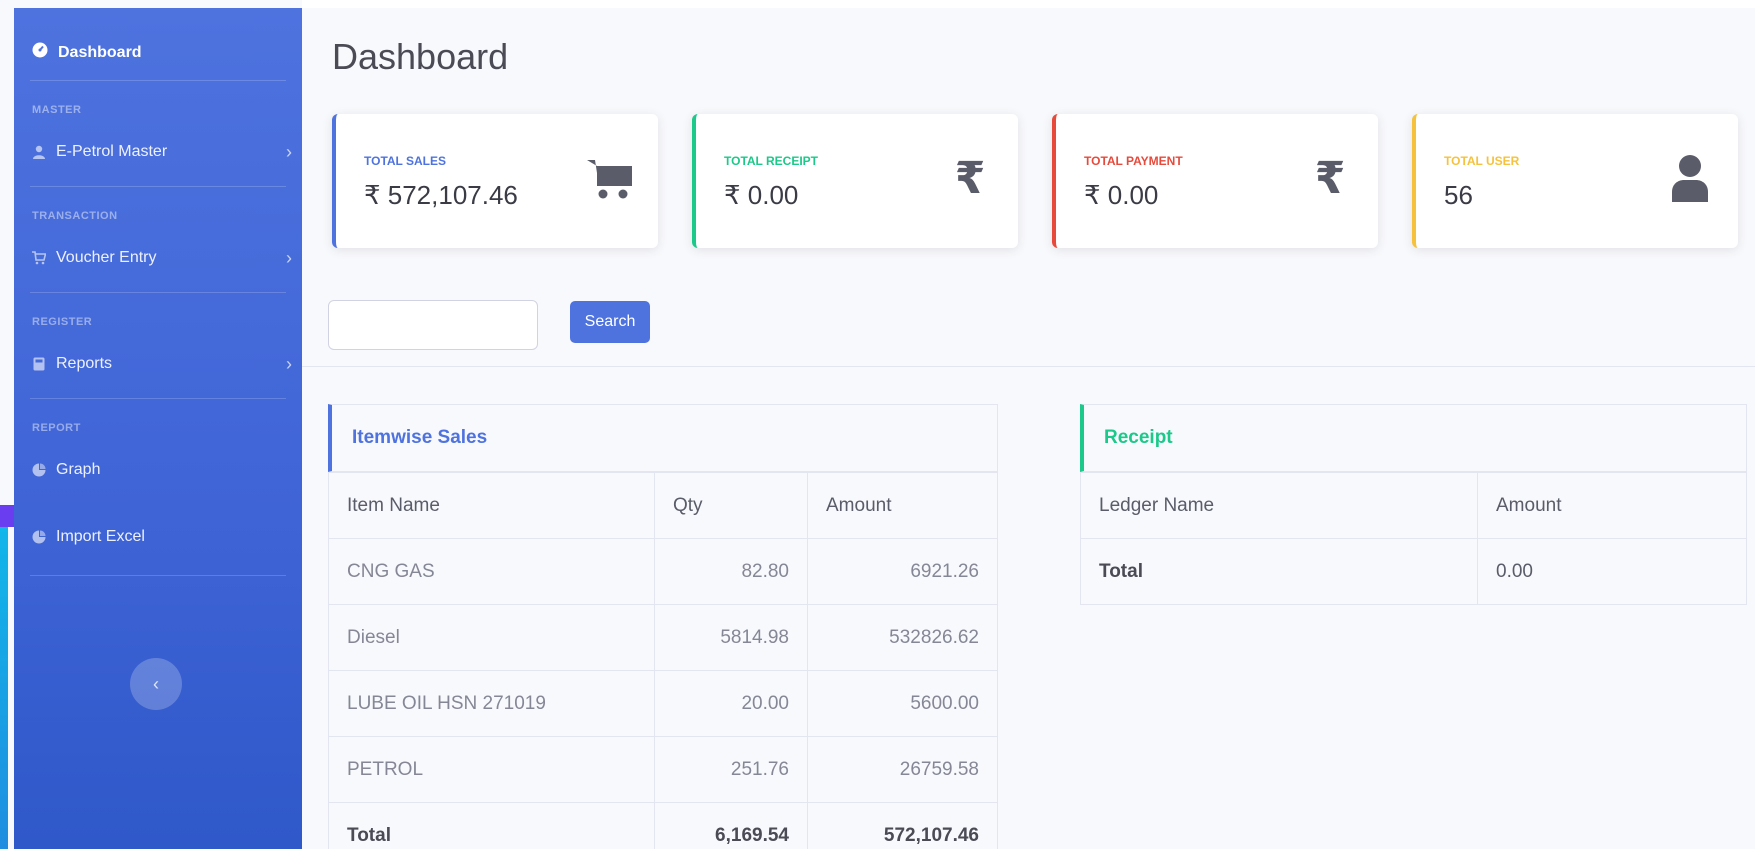  I want to click on table-row: CNG GAS 82.80 6921.26, so click(663, 571).